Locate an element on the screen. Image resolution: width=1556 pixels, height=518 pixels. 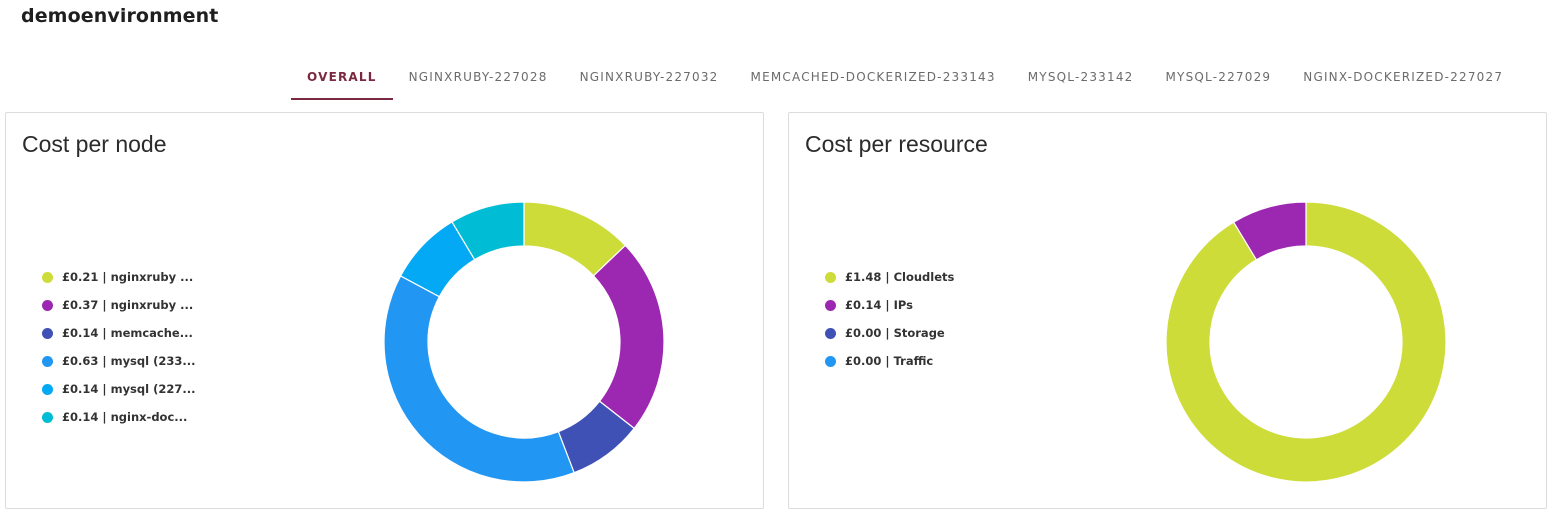
legend-item-resource-1: £0.14 | IPs is located at coordinates (889, 305).